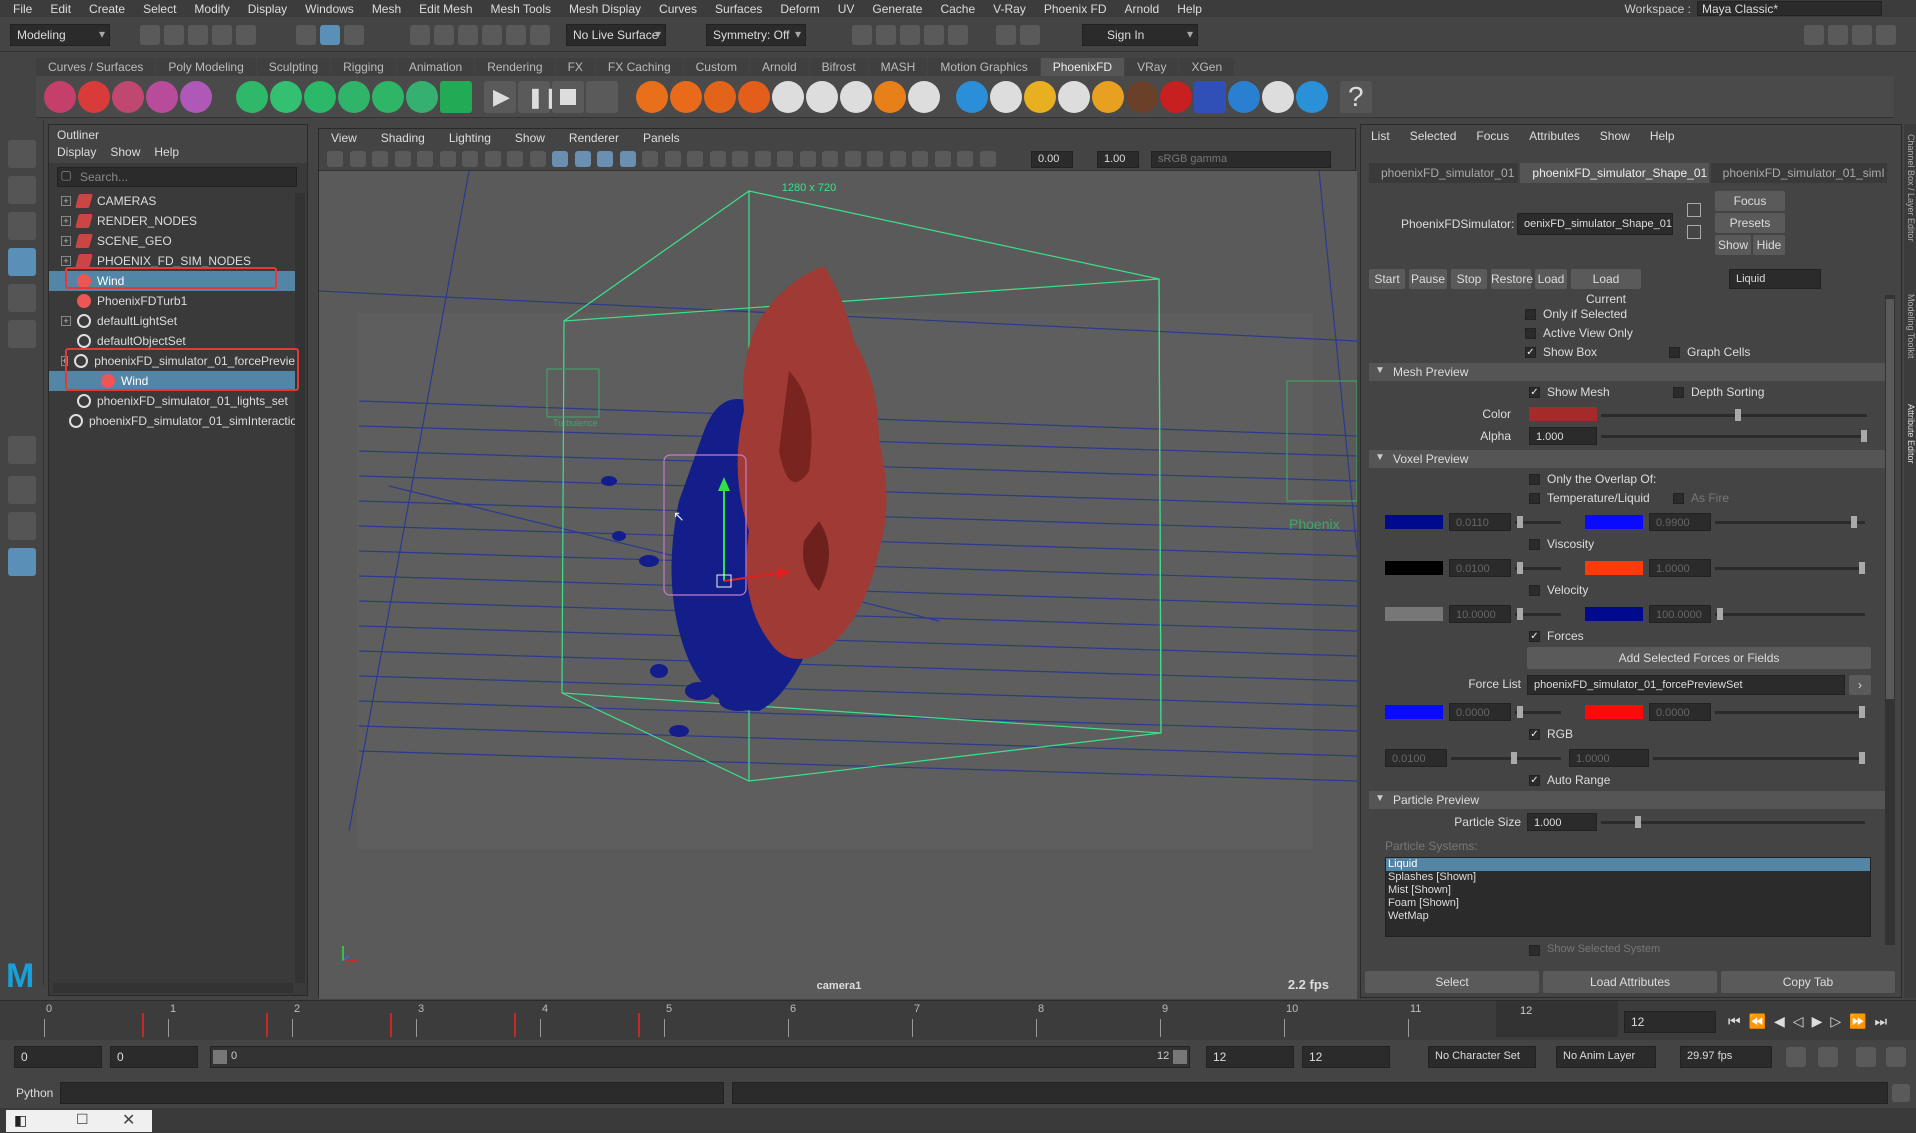 This screenshot has height=1133, width=1916. What do you see at coordinates (293, 67) in the screenshot?
I see `shelf-tab-sculpting: Sculpting` at bounding box center [293, 67].